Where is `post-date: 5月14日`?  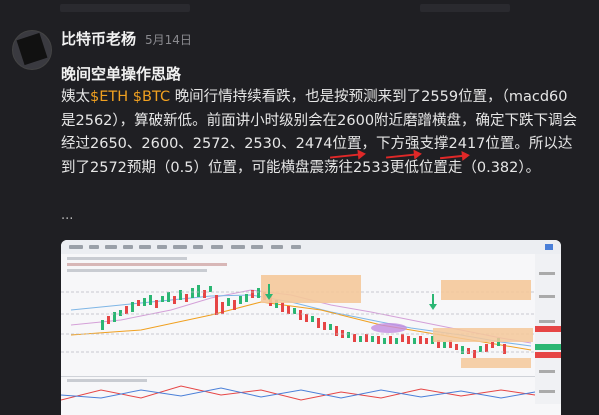
post-date: 5月14日 is located at coordinates (168, 40).